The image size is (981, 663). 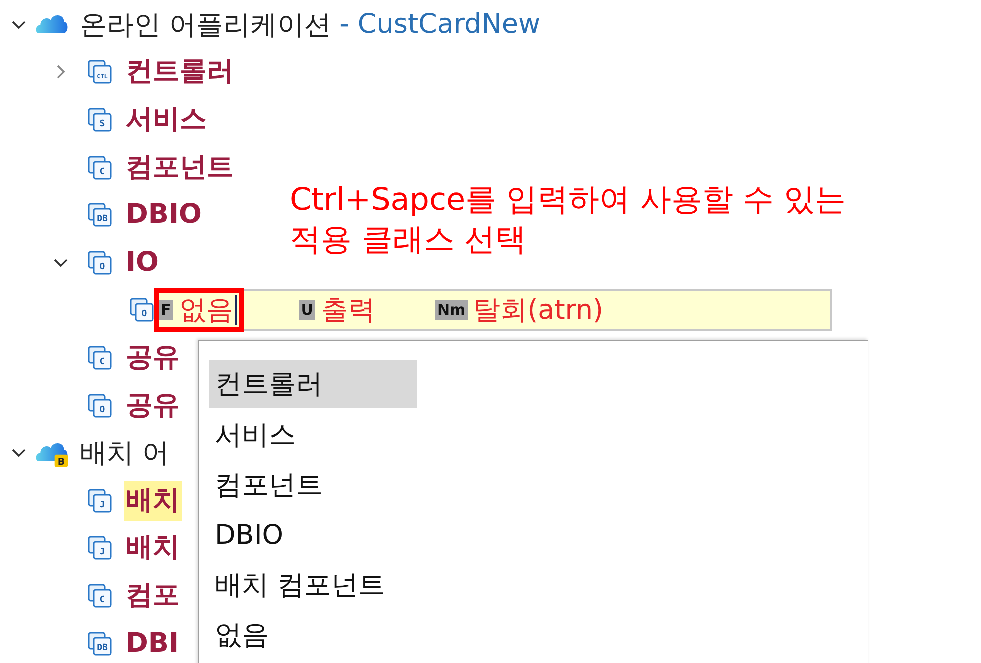 What do you see at coordinates (153, 643) in the screenshot?
I see `tree-item: DBI` at bounding box center [153, 643].